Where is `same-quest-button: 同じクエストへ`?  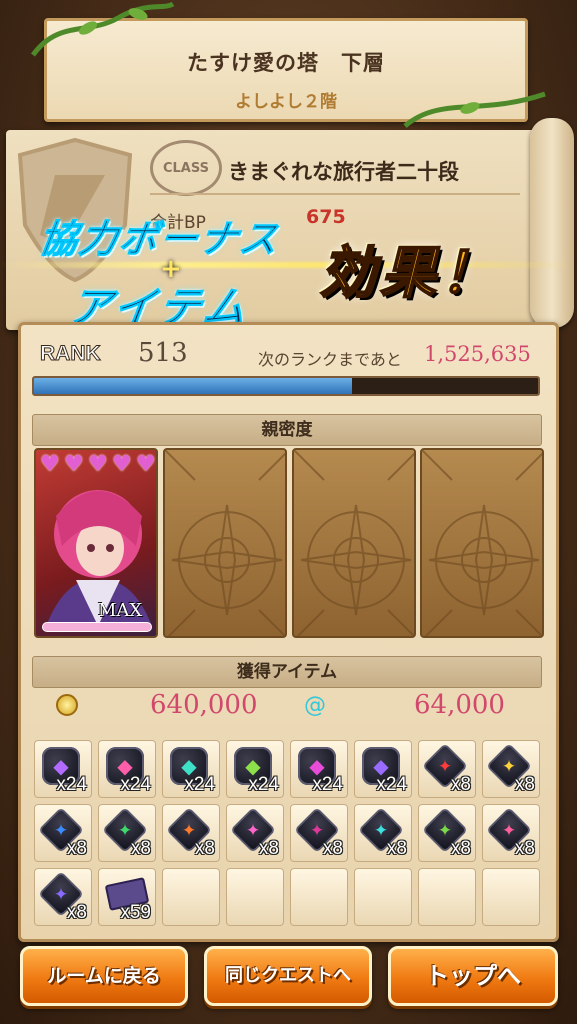 same-quest-button: 同じクエストへ is located at coordinates (288, 976).